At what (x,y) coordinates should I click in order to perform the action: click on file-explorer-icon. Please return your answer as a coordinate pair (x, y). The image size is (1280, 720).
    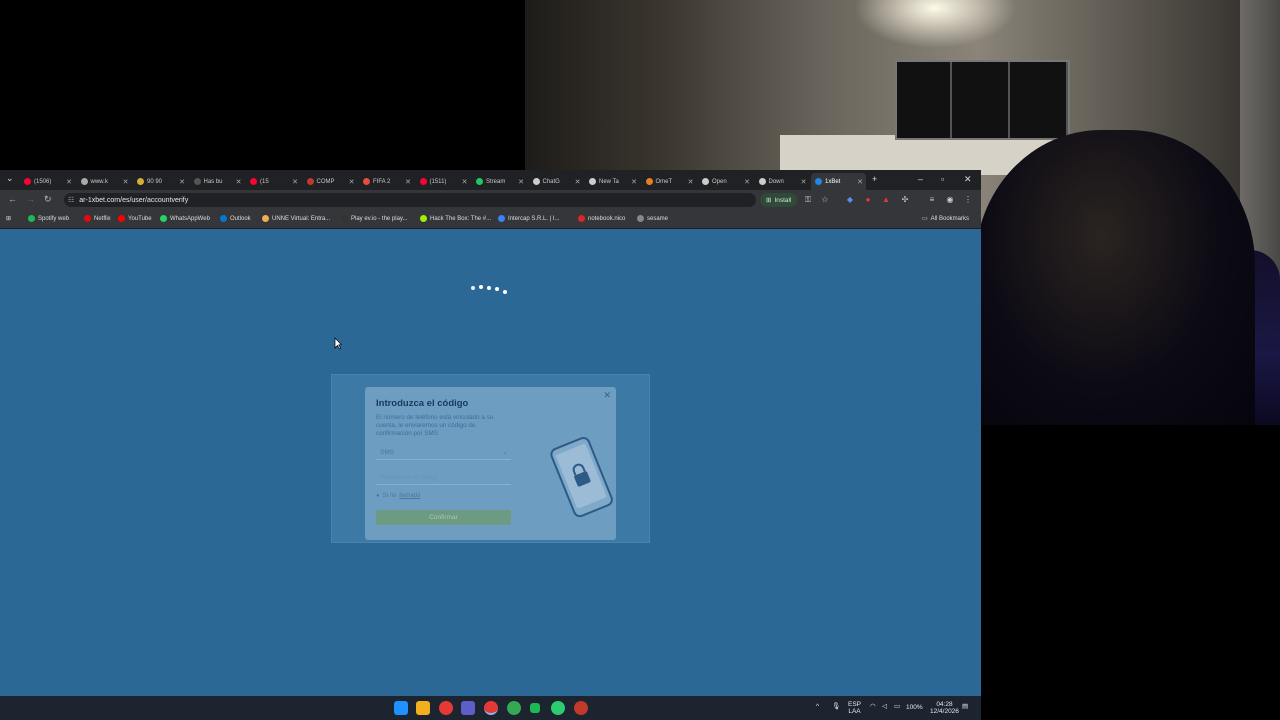
    Looking at the image, I should click on (423, 708).